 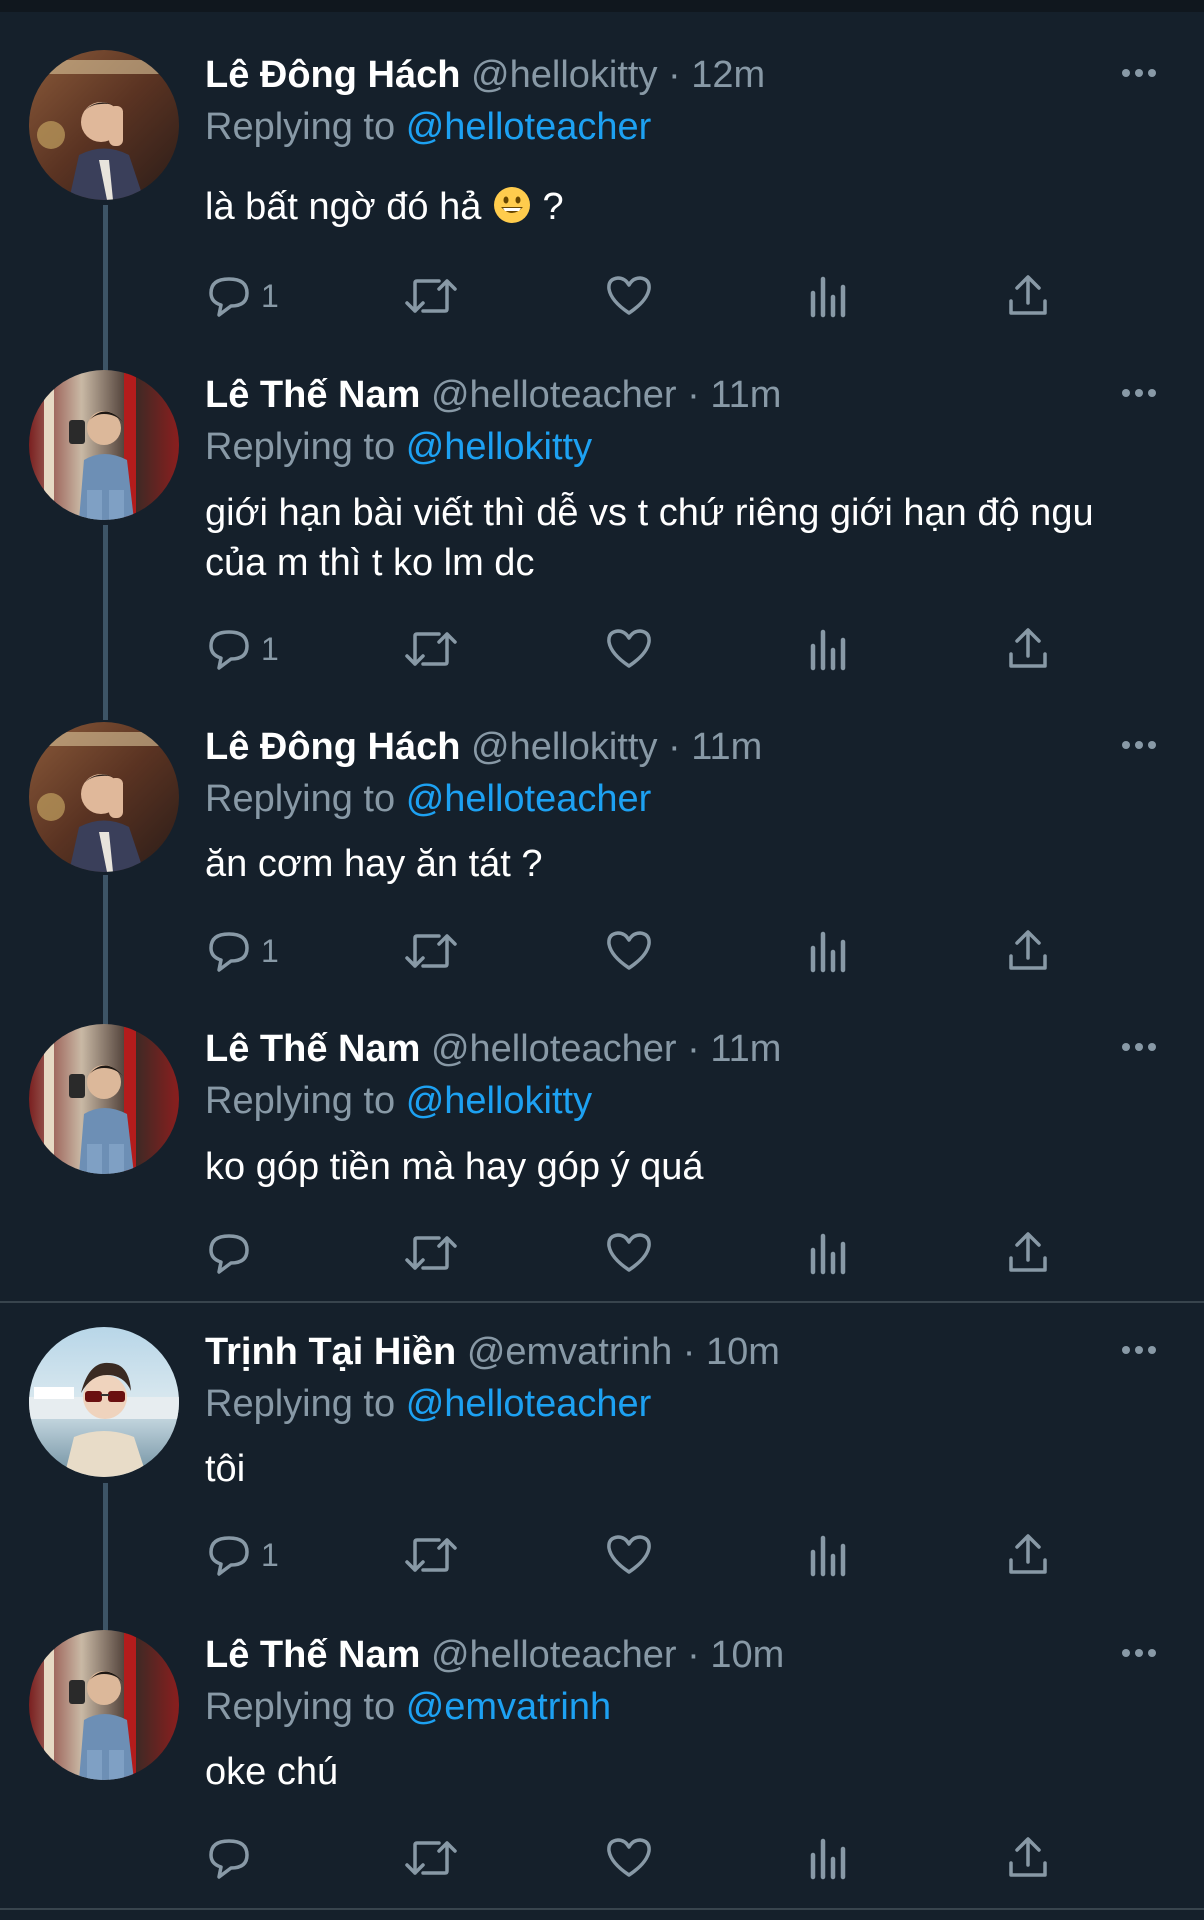 What do you see at coordinates (272, 1772) in the screenshot?
I see `tweet-text: oke chú` at bounding box center [272, 1772].